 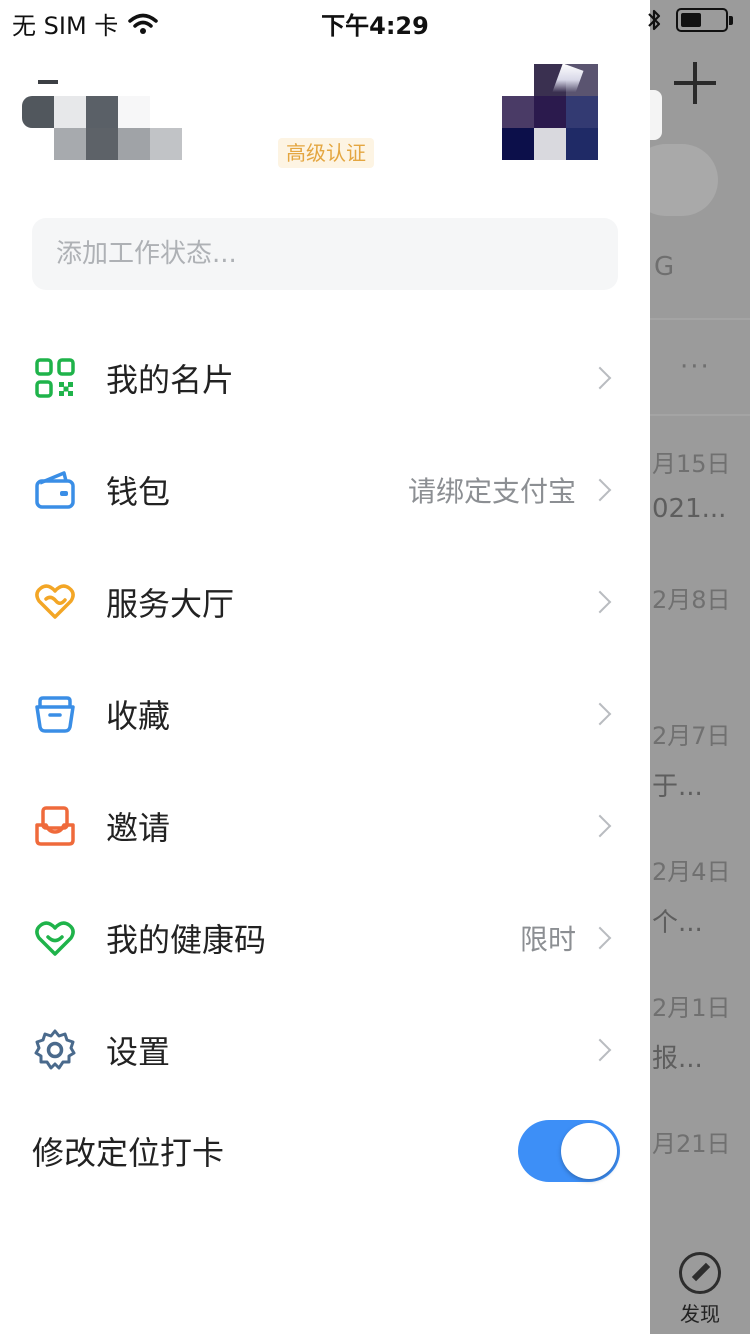 What do you see at coordinates (325, 254) in the screenshot?
I see `work-status-input` at bounding box center [325, 254].